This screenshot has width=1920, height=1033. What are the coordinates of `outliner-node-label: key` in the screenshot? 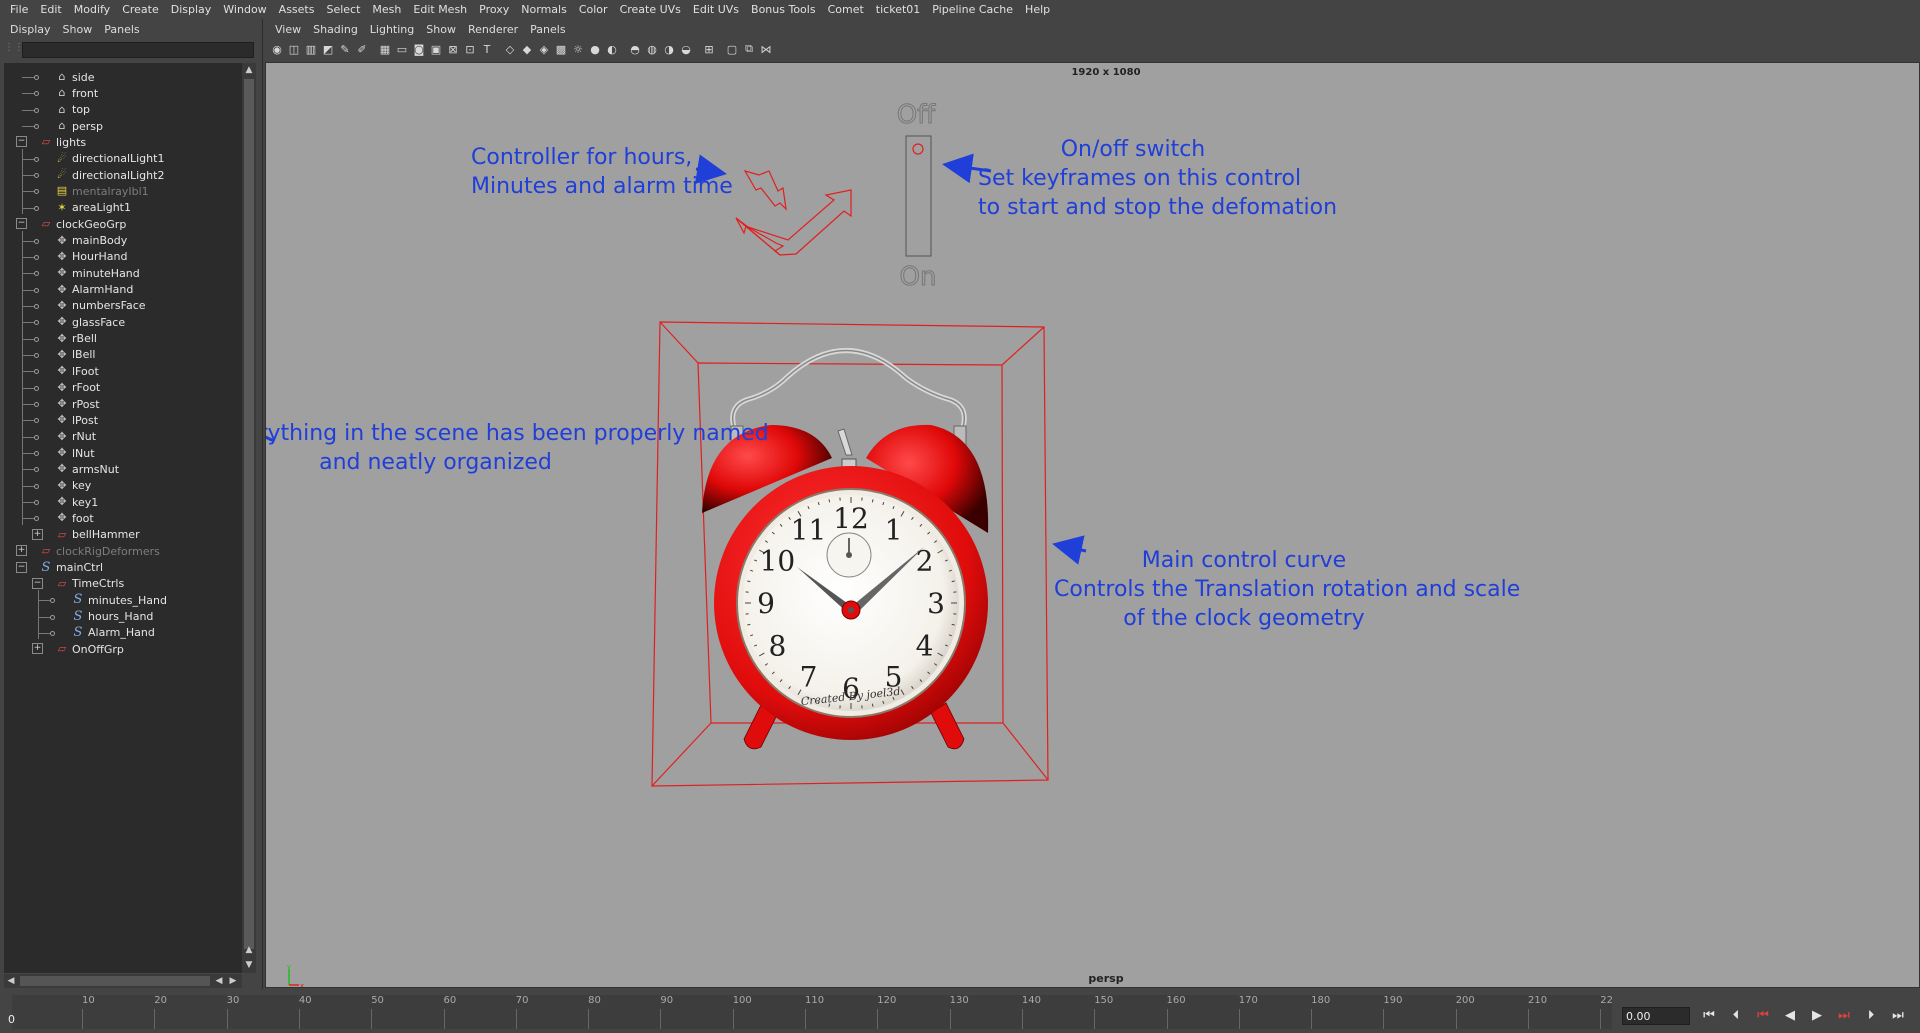 It's located at (82, 486).